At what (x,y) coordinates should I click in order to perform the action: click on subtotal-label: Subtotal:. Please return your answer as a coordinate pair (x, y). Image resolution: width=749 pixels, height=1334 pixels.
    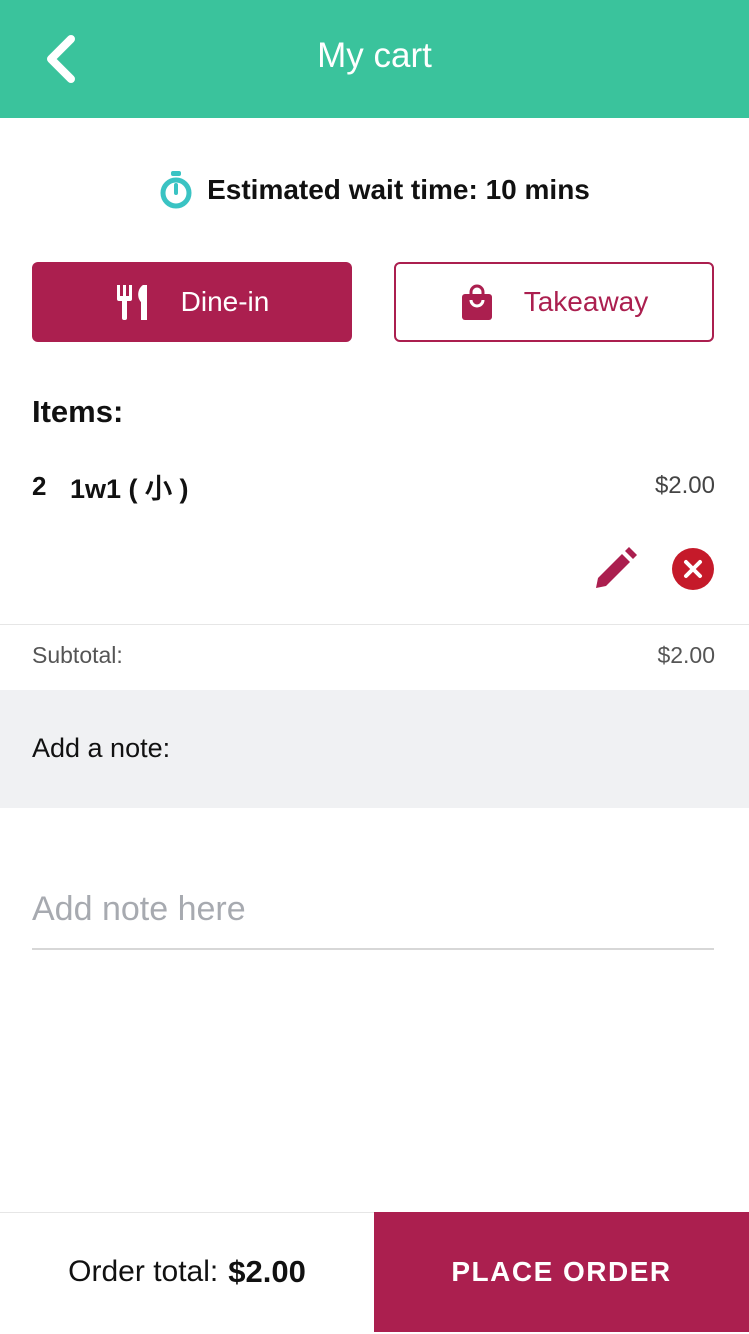
    Looking at the image, I should click on (77, 655).